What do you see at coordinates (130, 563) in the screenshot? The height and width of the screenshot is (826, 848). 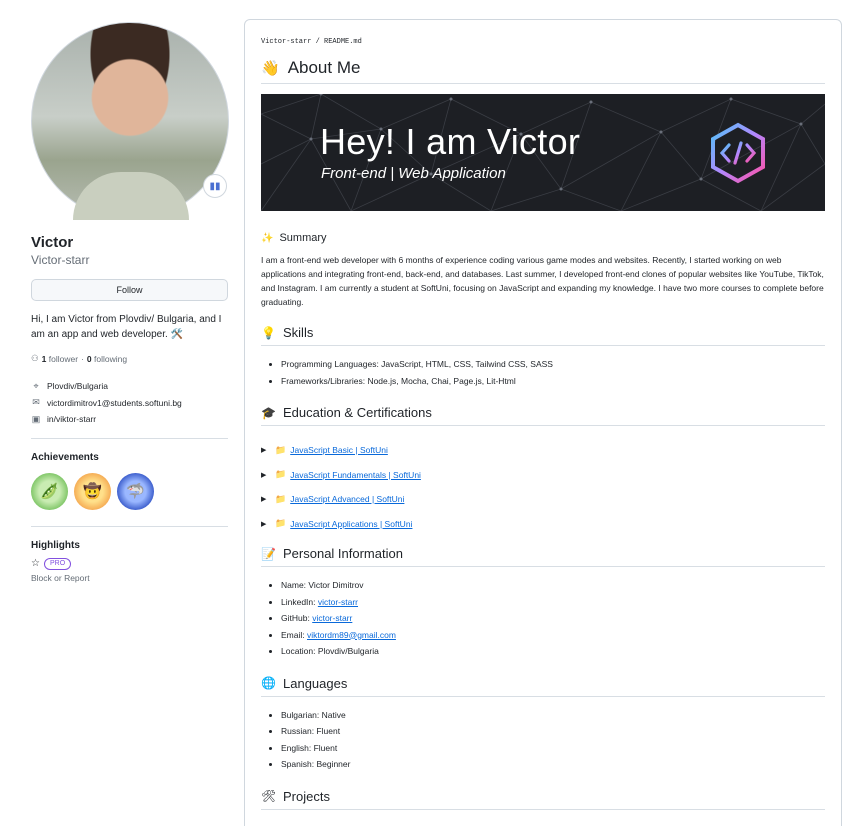 I see `pro-highlight: ☆ PRO` at bounding box center [130, 563].